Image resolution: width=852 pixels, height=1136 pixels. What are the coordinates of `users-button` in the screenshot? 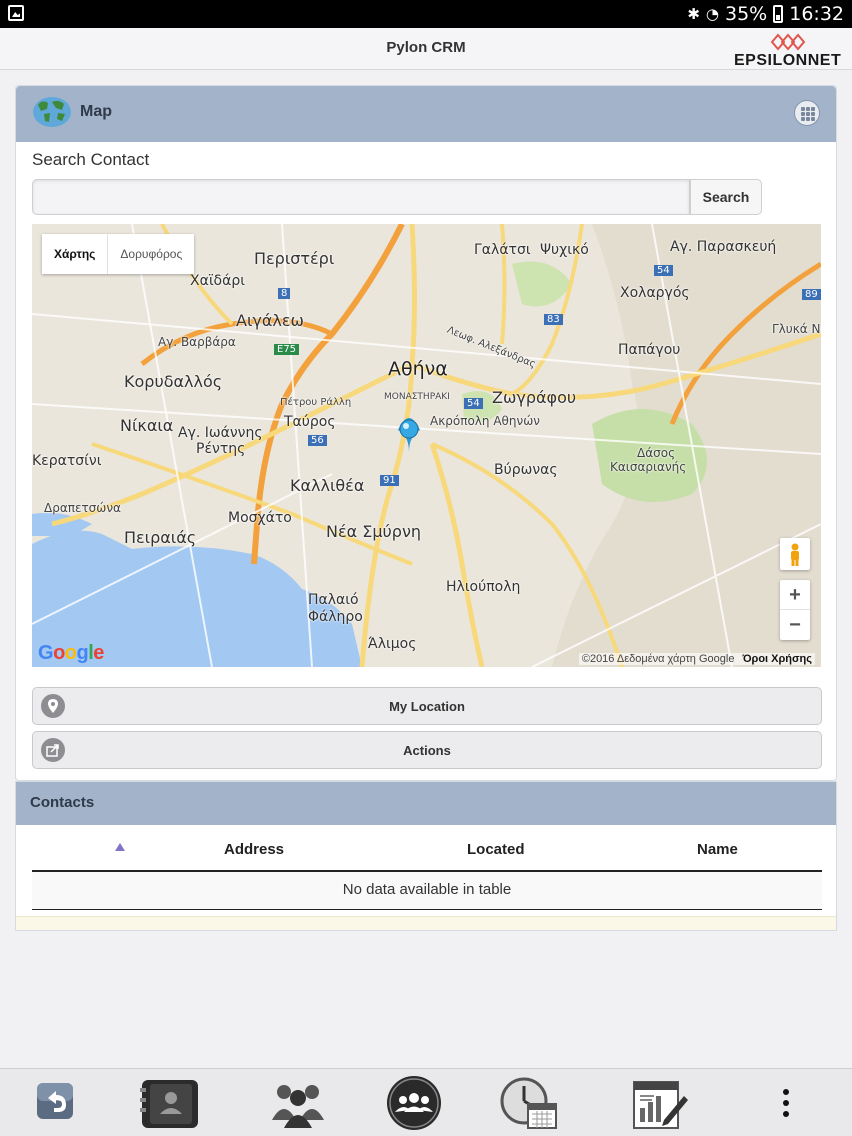 It's located at (296, 1103).